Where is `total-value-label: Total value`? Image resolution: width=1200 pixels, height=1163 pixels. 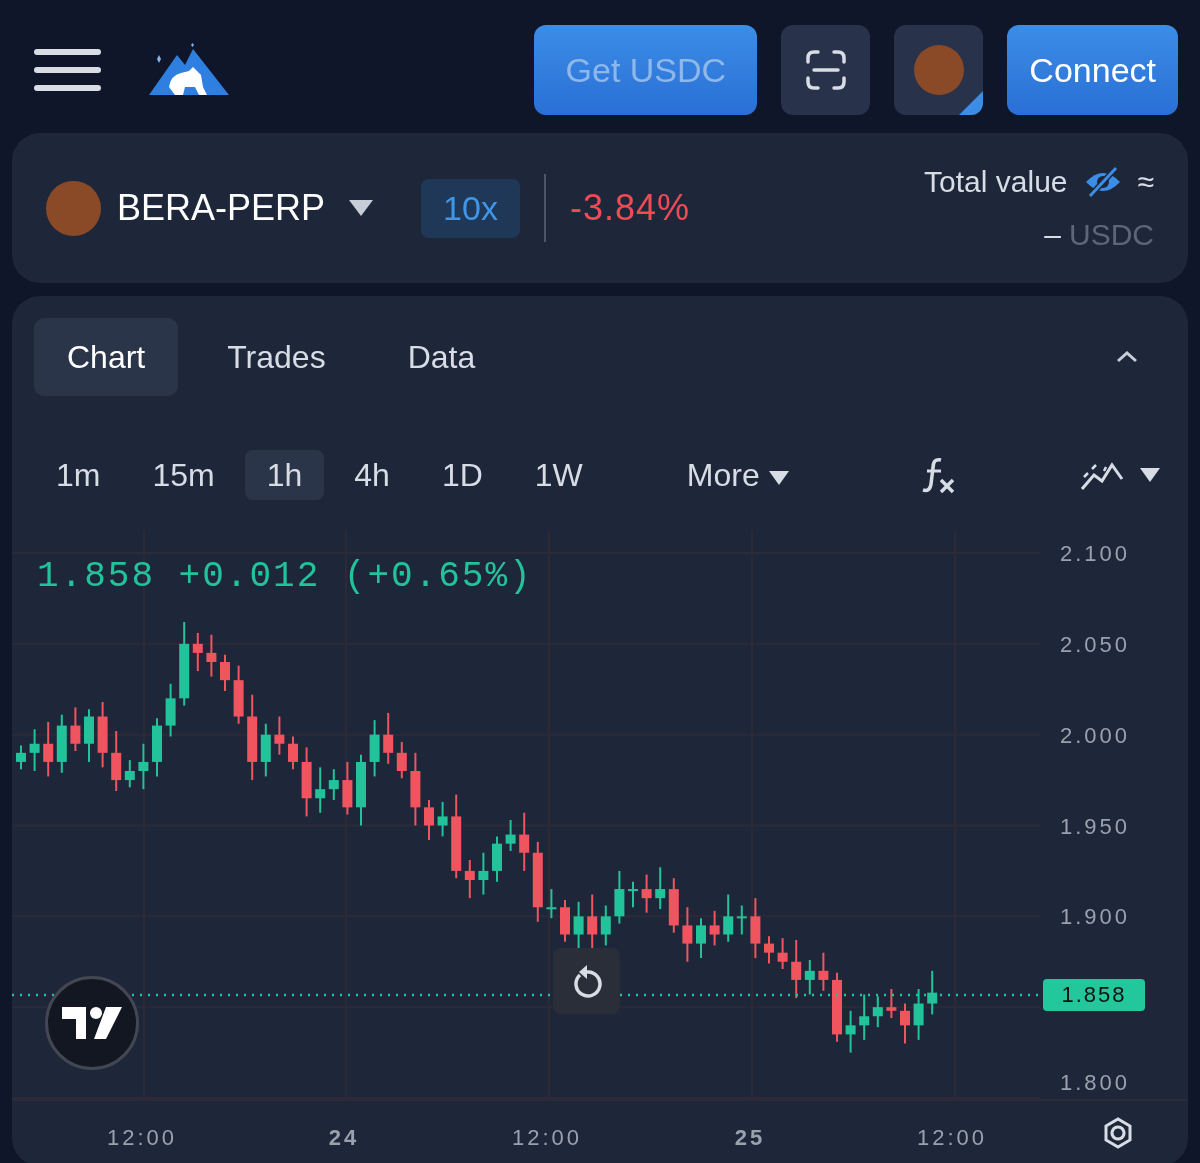 total-value-label: Total value is located at coordinates (996, 182).